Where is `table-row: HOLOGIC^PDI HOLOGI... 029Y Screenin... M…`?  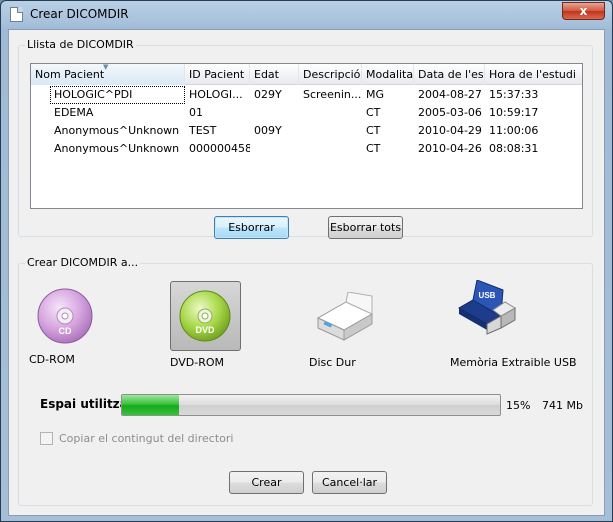 table-row: HOLOGIC^PDI HOLOGI... 029Y Screenin... M… is located at coordinates (306, 95).